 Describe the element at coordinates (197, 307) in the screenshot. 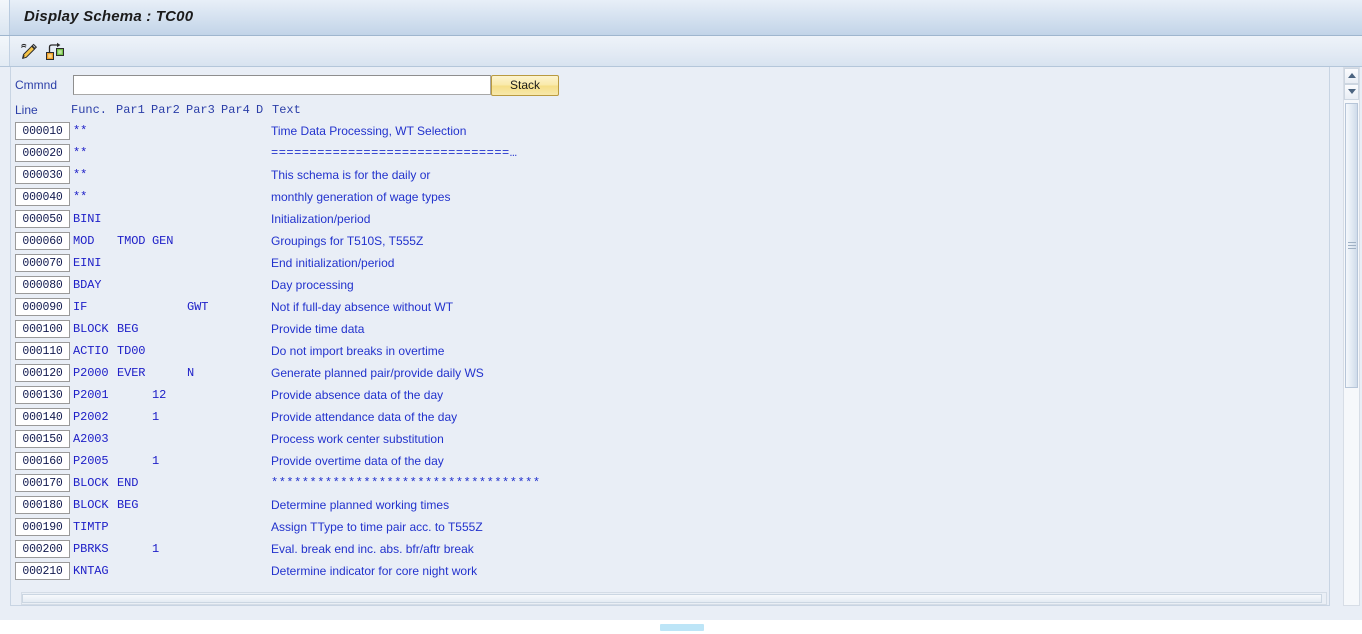

I see `cell-par3: GWT` at that location.